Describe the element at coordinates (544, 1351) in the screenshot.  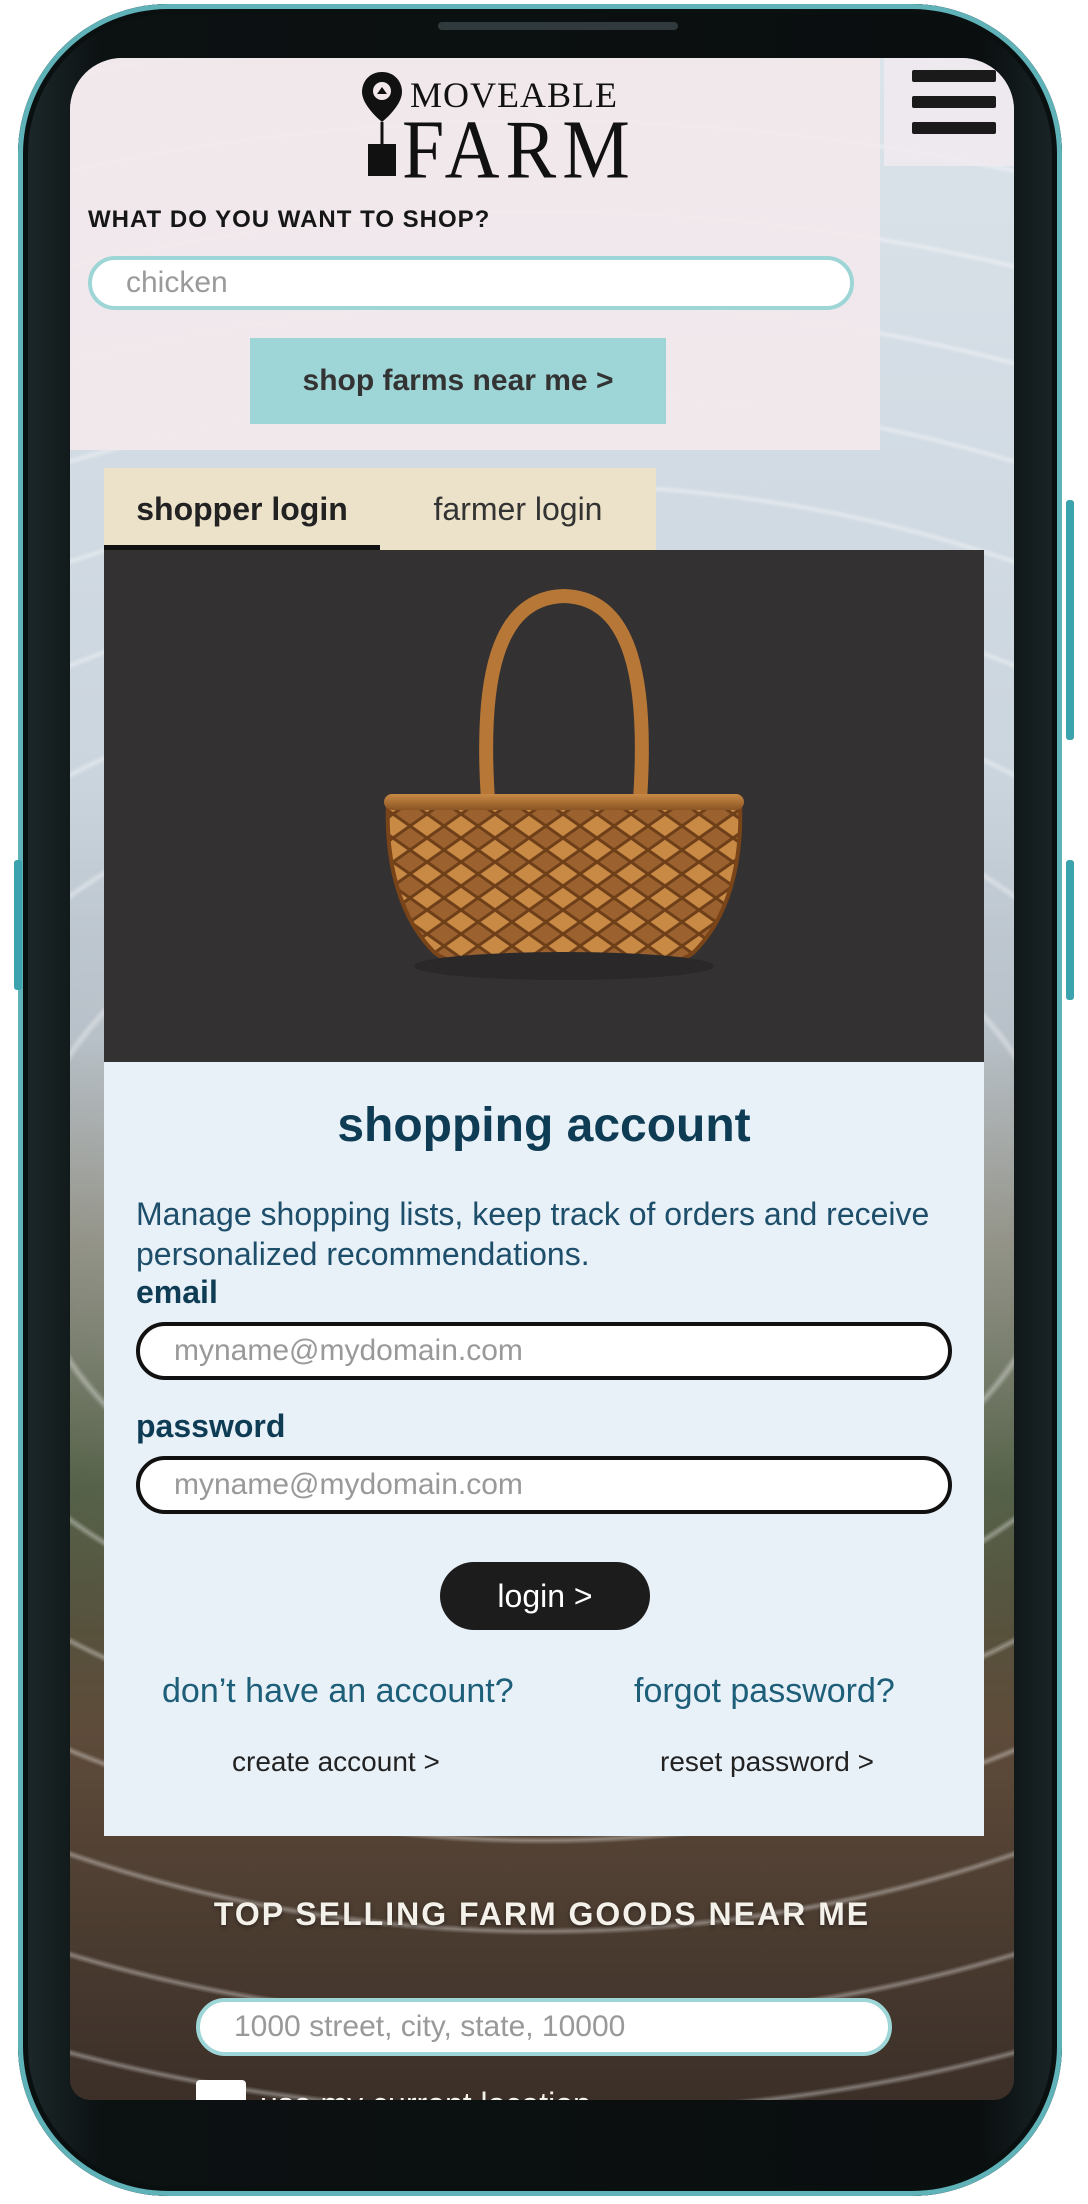
I see `email-field: myname@mydomain.com` at that location.